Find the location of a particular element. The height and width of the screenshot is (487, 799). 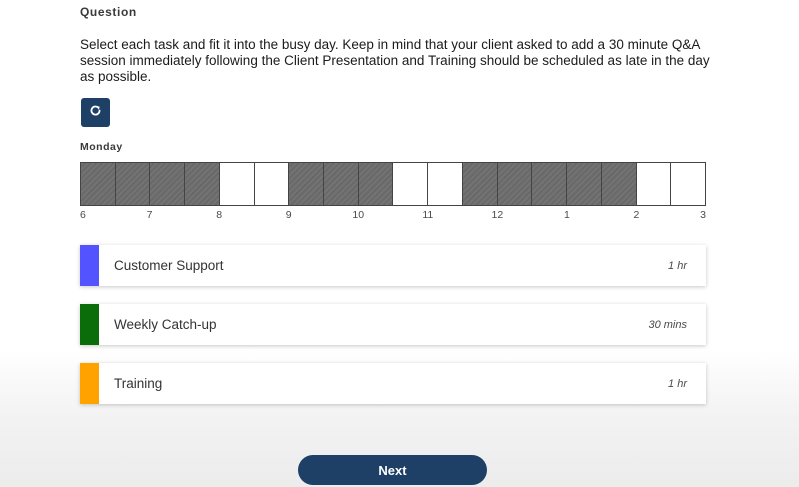

task-duration: 30 mins is located at coordinates (667, 324).